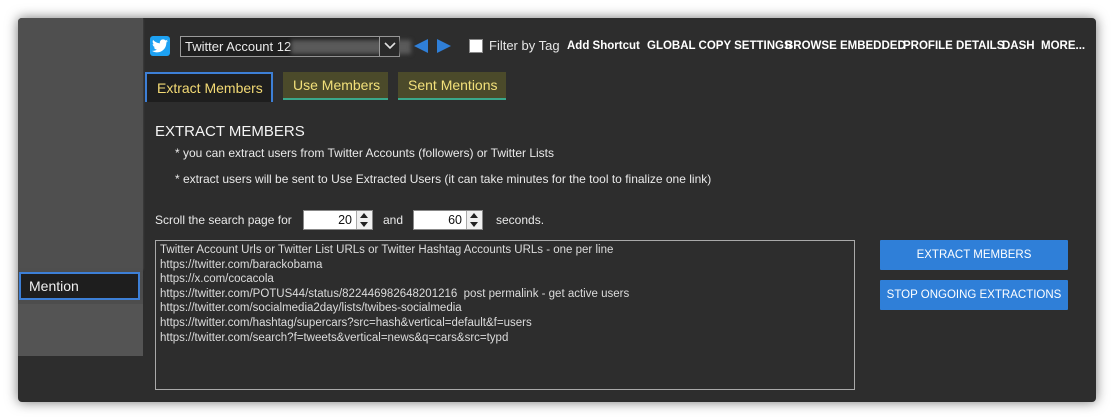 This screenshot has height=418, width=1114. I want to click on menu-profile-details: PROFILE DETAILS, so click(953, 46).